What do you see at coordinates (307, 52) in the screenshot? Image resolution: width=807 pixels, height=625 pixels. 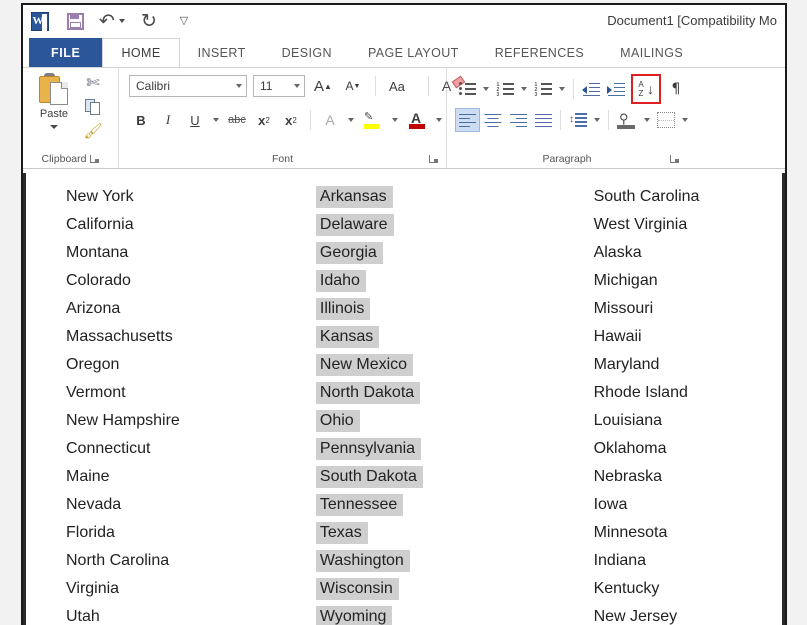 I see `tab-design: DESIGN` at bounding box center [307, 52].